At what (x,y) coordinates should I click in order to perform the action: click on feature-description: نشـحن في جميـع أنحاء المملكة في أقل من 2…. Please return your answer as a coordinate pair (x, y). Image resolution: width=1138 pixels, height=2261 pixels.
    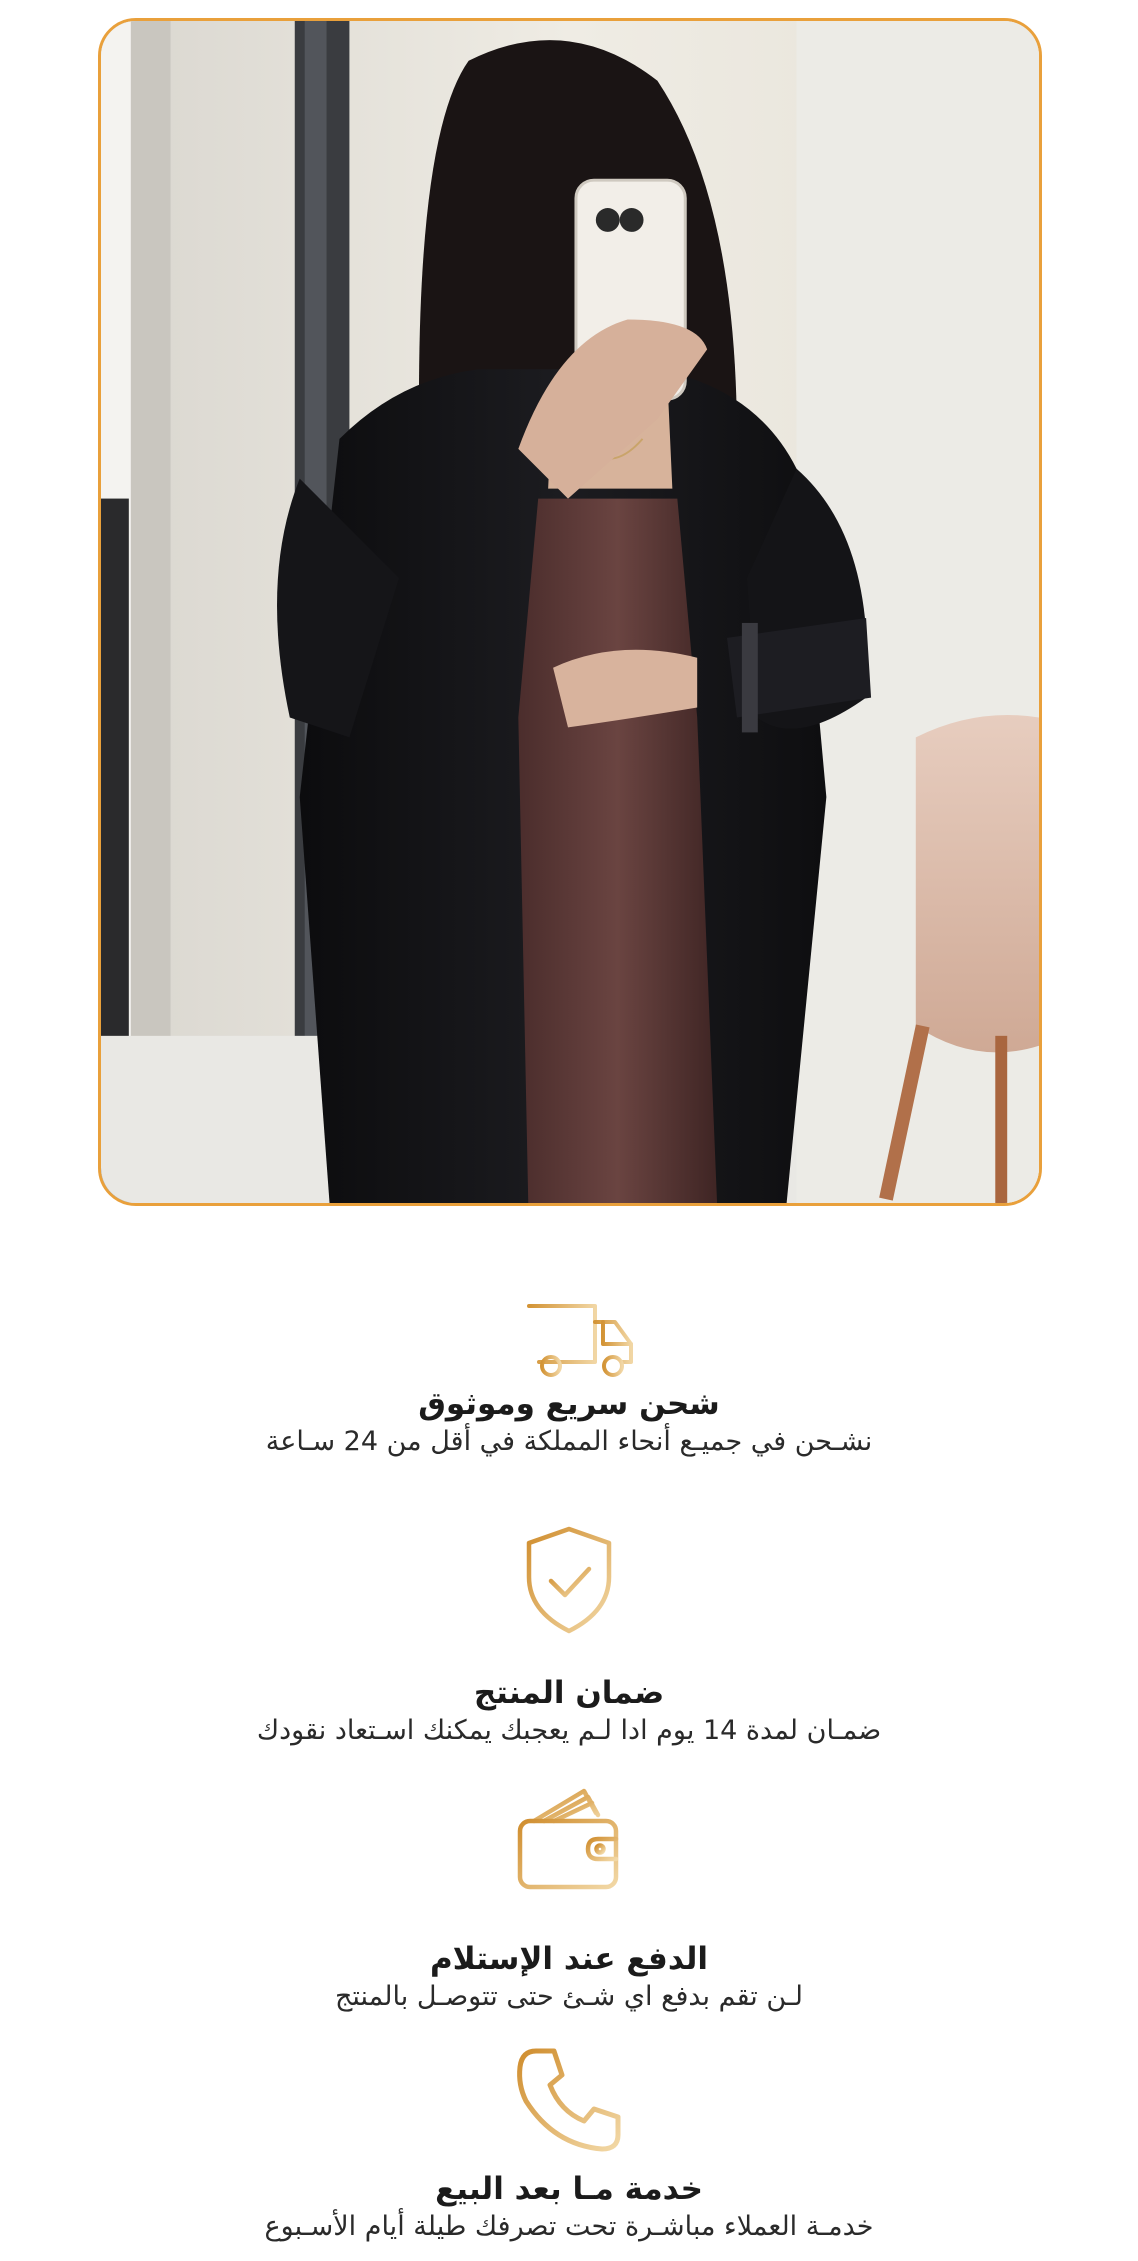
    Looking at the image, I should click on (569, 1441).